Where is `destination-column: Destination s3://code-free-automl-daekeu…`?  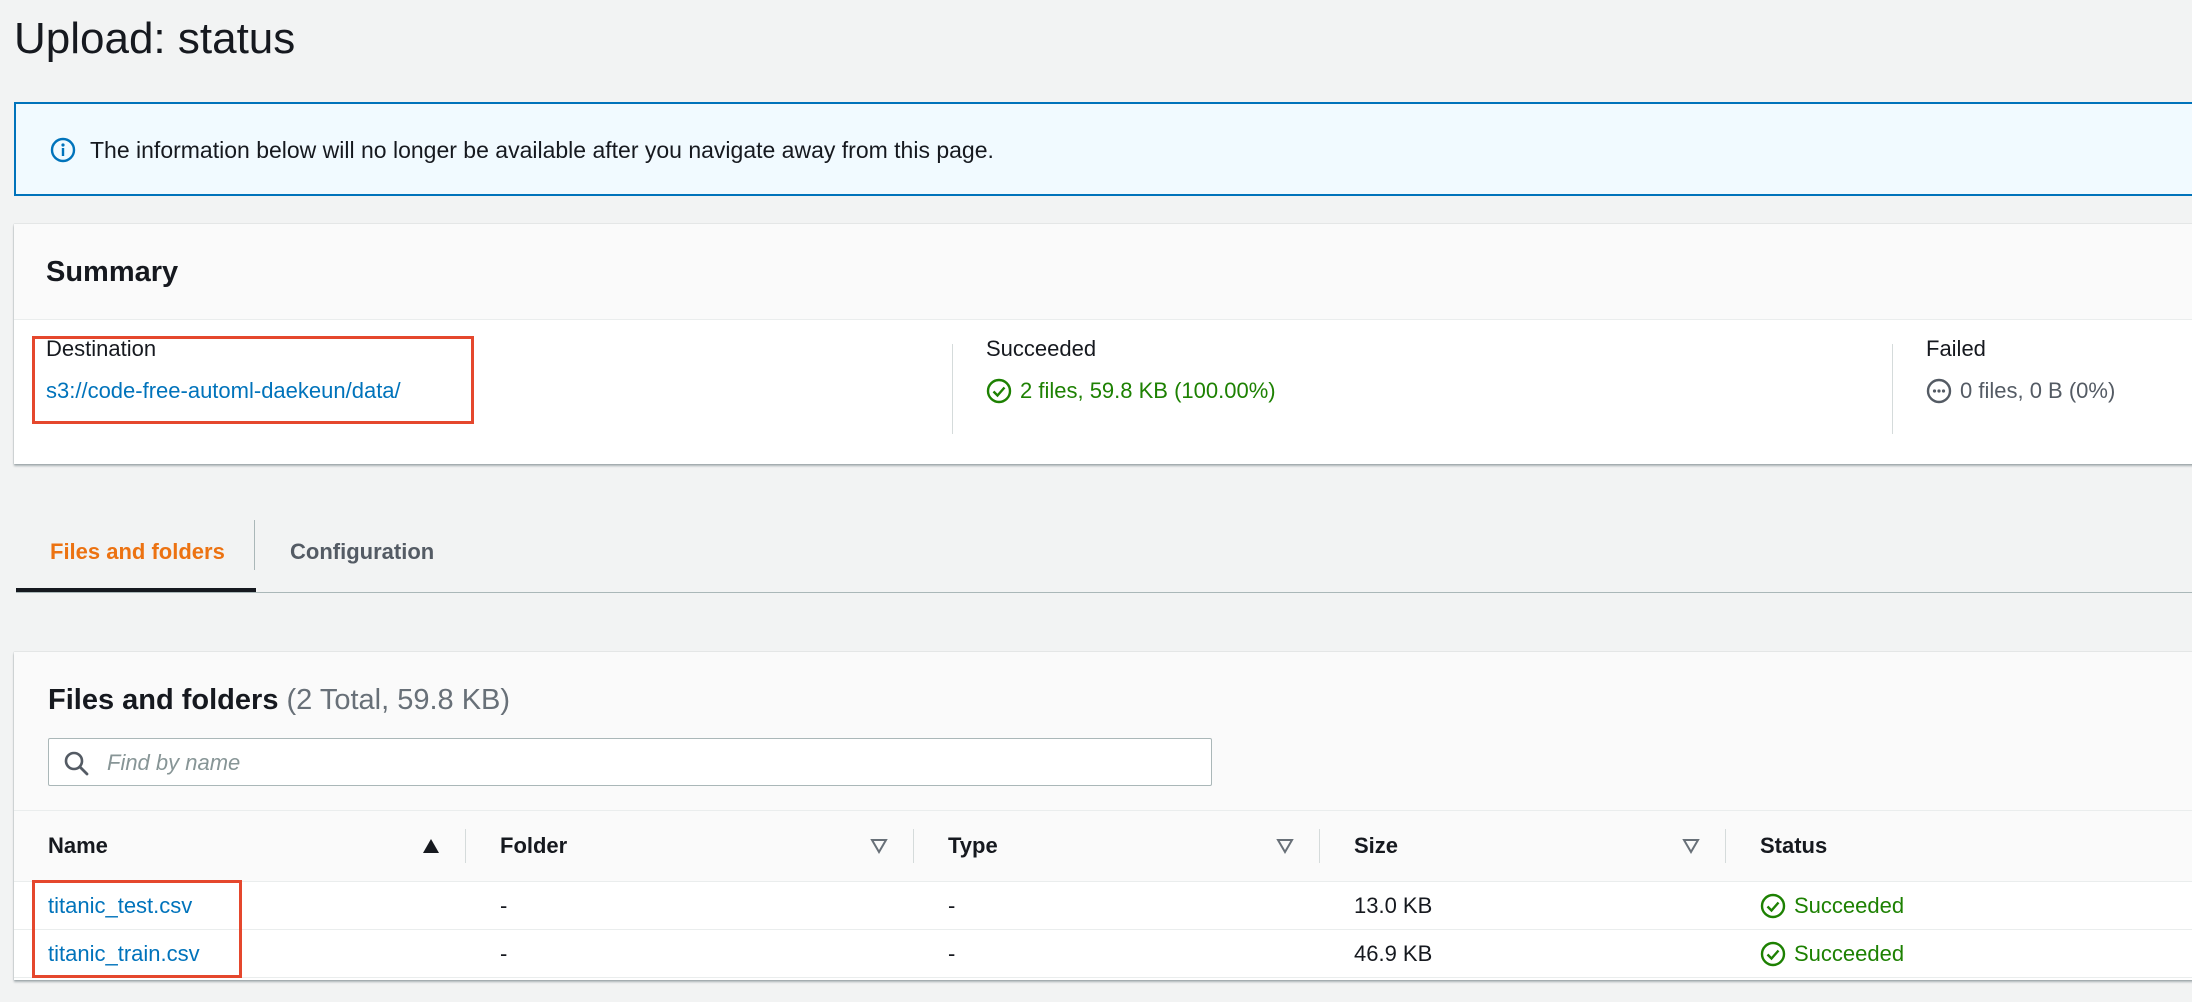 destination-column: Destination s3://code-free-automl-daekeu… is located at coordinates (223, 370).